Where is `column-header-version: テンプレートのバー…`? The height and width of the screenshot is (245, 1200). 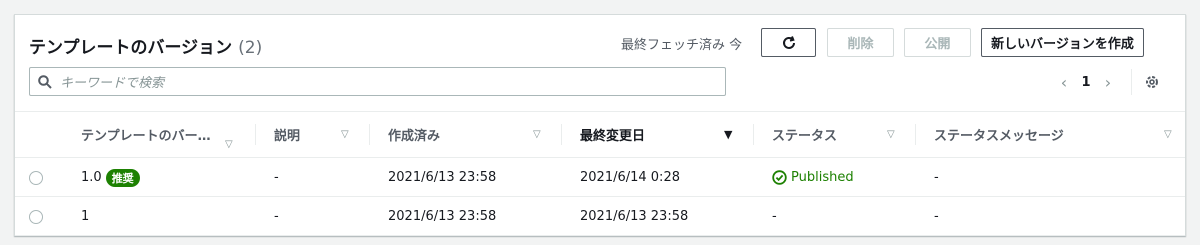 column-header-version: テンプレートのバー… is located at coordinates (146, 134).